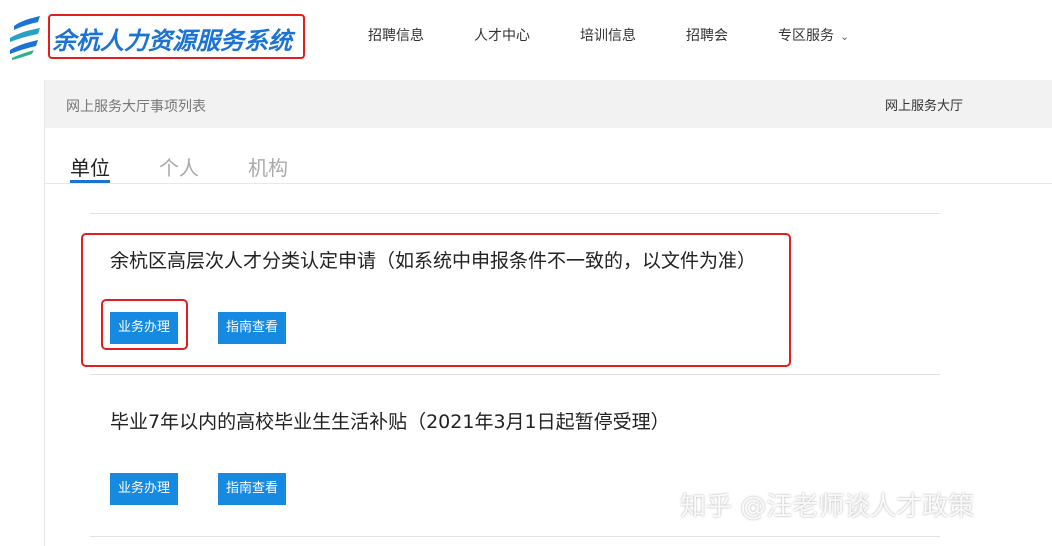  What do you see at coordinates (90, 166) in the screenshot?
I see `tab-unit: 单位` at bounding box center [90, 166].